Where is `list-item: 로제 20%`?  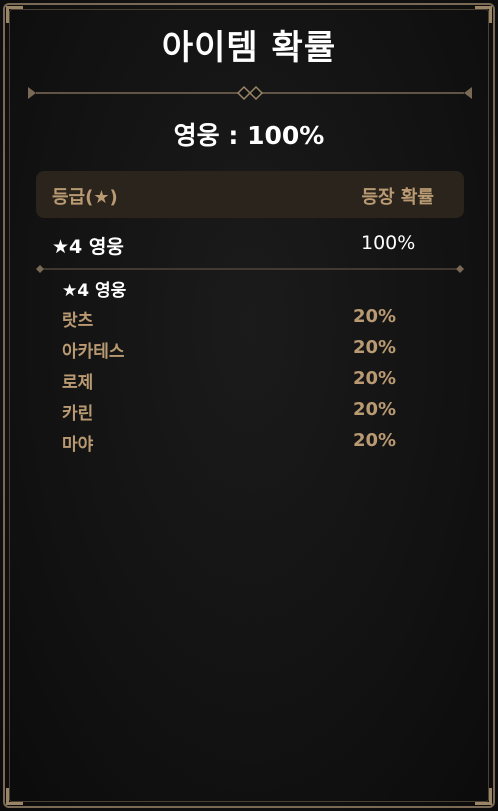 list-item: 로제 20% is located at coordinates (242, 383).